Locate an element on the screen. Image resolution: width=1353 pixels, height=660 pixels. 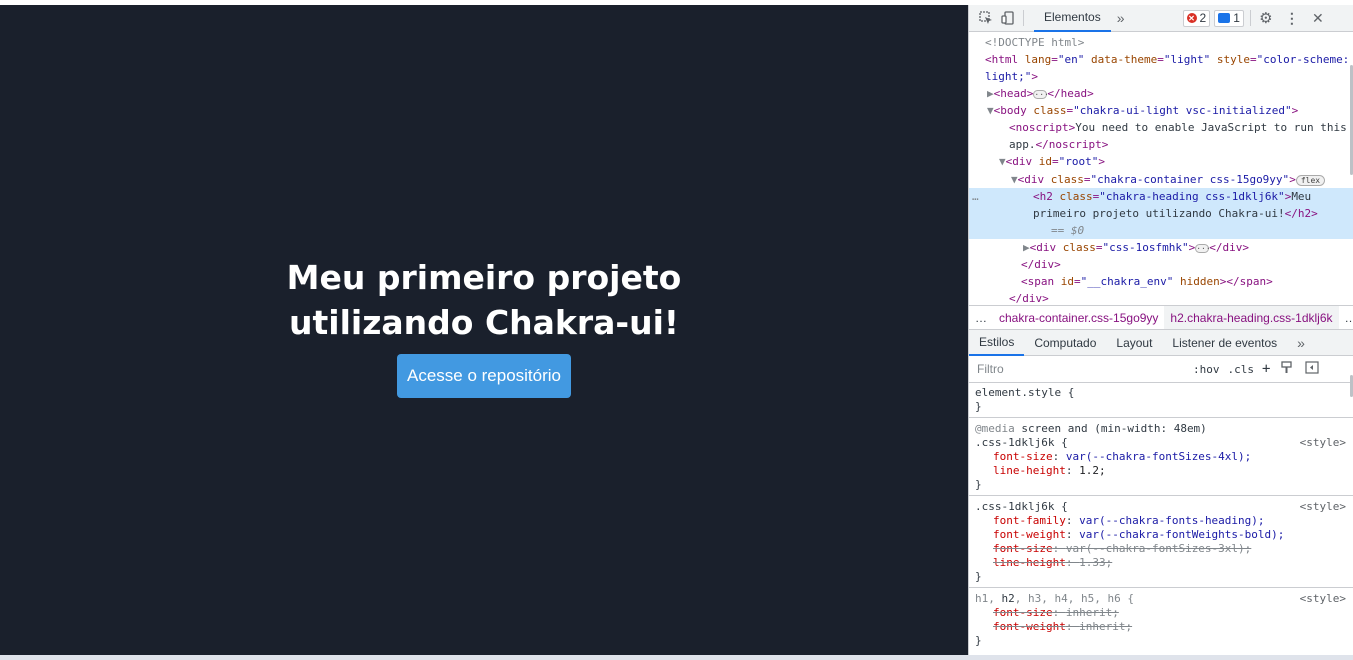
device-toolbar-icon is located at coordinates (1008, 18).